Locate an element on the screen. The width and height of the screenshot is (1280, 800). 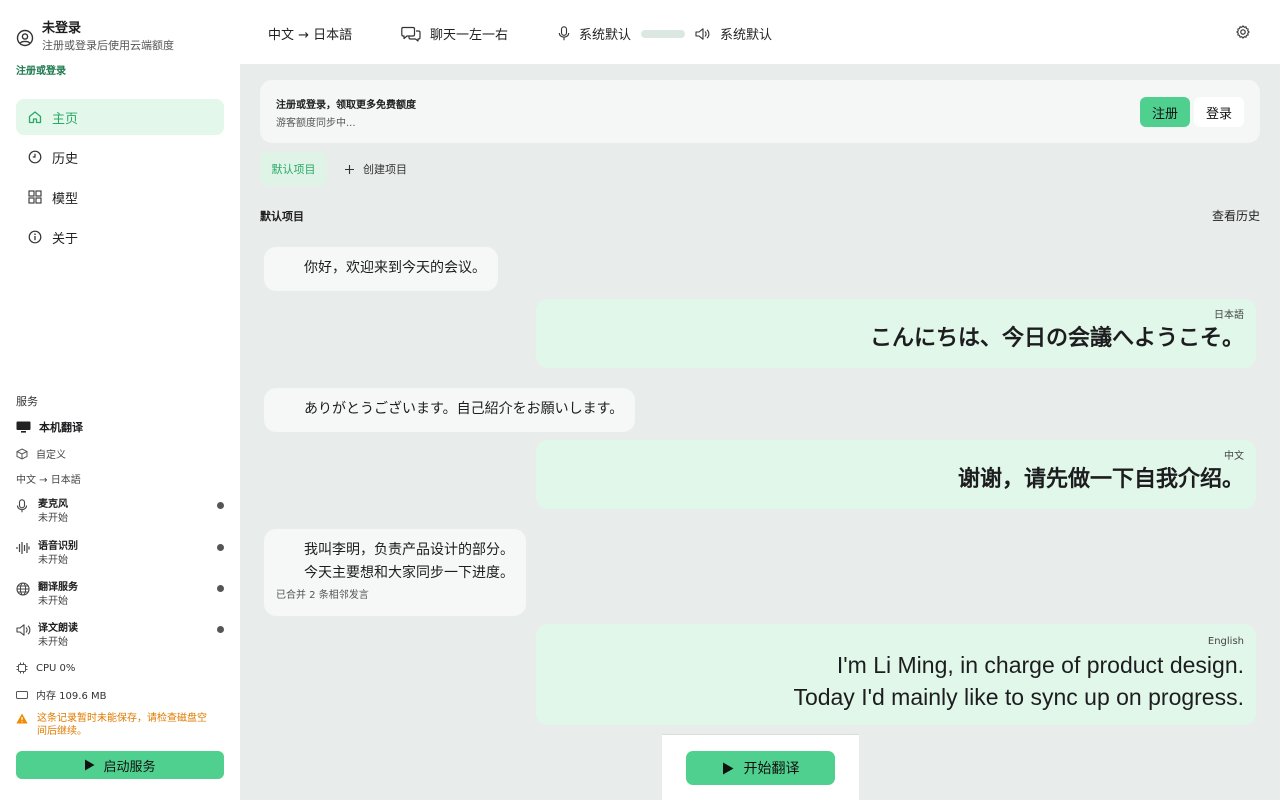
source-text-line: 今天主要想和大家同步一下进度。 is located at coordinates (409, 573).